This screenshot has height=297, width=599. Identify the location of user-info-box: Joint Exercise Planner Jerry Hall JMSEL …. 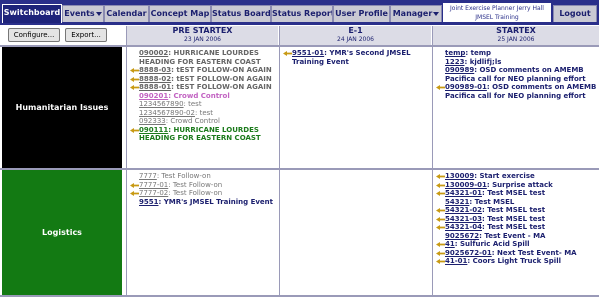
(497, 12).